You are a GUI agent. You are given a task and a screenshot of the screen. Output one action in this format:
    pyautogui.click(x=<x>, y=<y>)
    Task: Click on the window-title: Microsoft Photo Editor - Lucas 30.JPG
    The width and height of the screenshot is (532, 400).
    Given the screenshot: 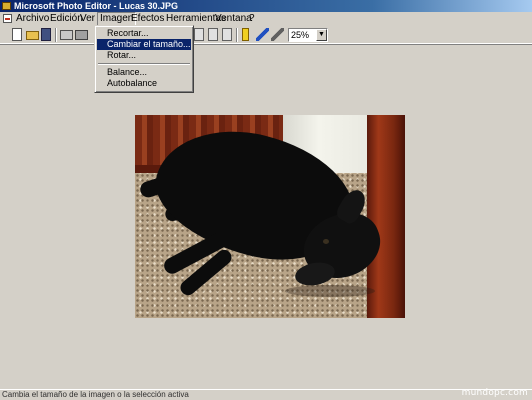 What is the action you would take?
    pyautogui.click(x=96, y=6)
    